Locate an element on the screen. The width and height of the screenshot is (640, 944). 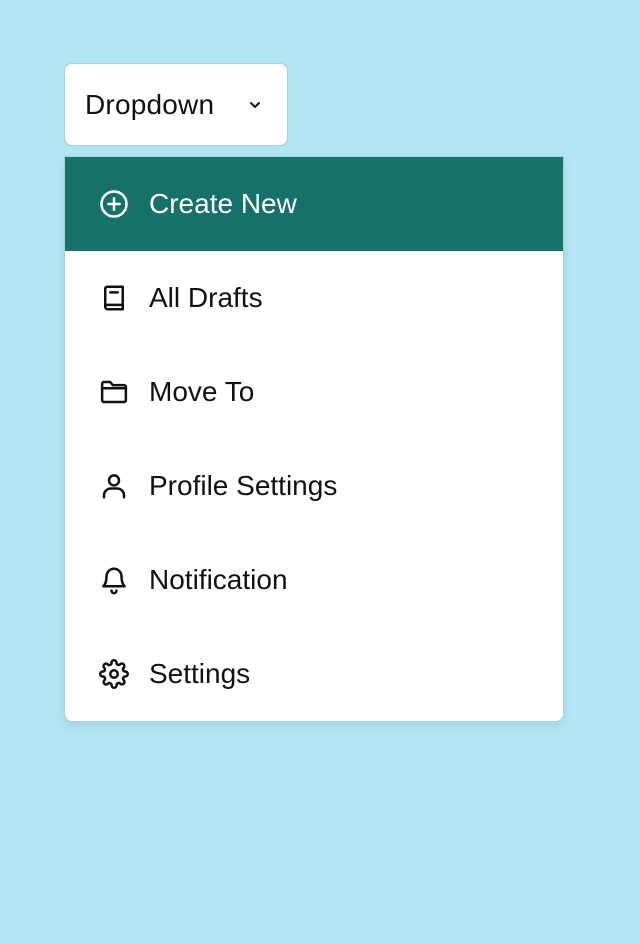
menu-item-label: Move To is located at coordinates (202, 391).